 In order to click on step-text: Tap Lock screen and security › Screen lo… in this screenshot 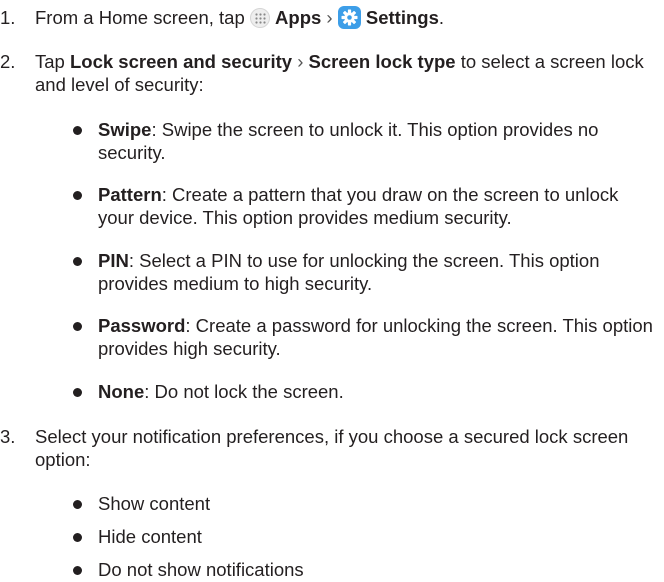, I will do `click(345, 73)`.